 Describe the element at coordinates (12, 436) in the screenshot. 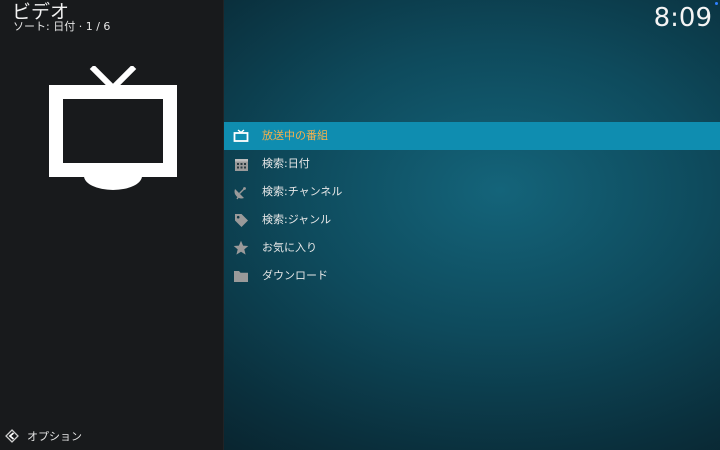

I see `options-arrow-icon` at that location.